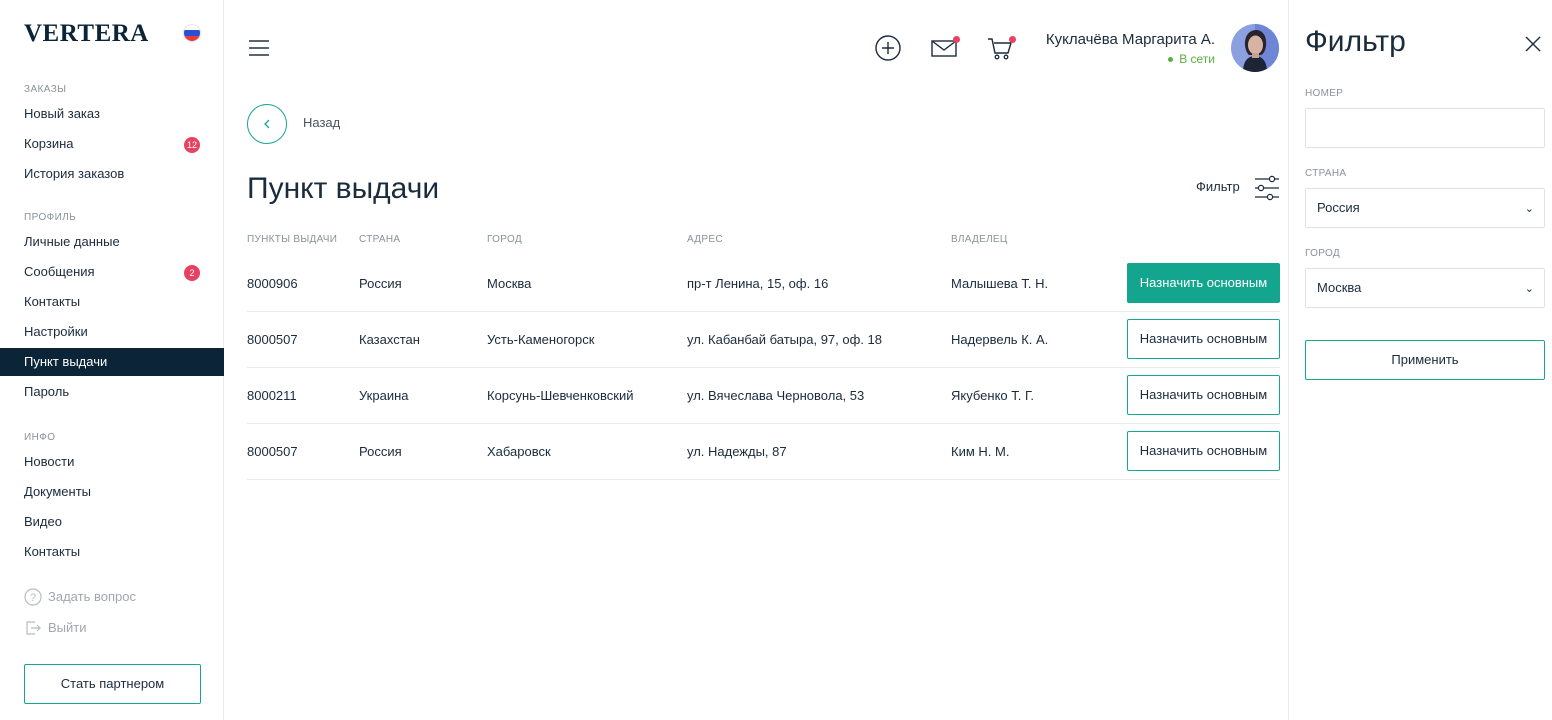 The height and width of the screenshot is (720, 1552). I want to click on cell-address: пр-т Ленина, 15, оф. 16, so click(758, 283).